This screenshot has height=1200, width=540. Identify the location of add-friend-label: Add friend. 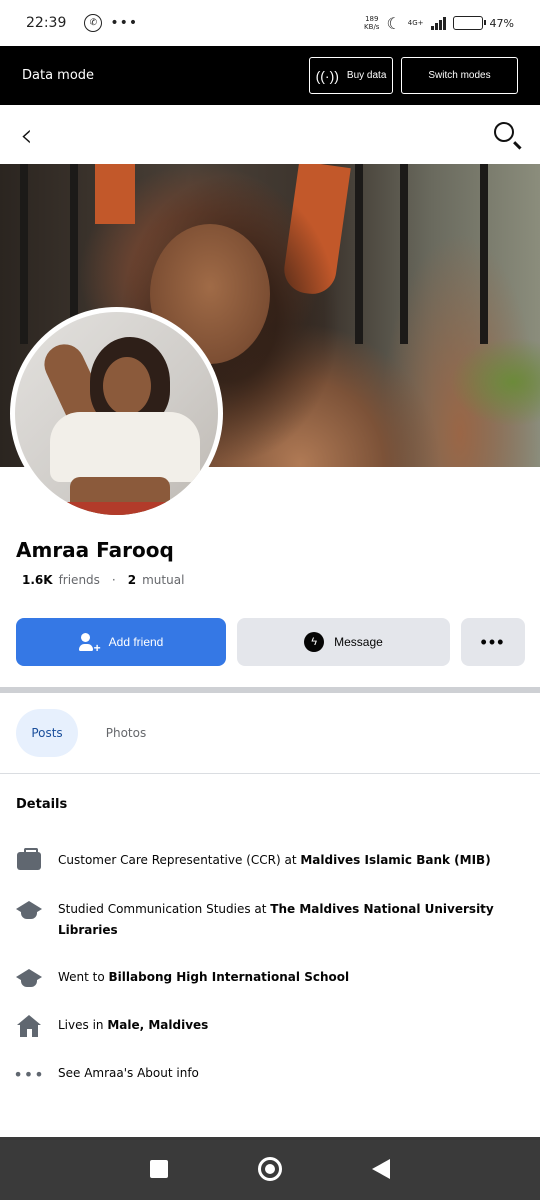
(136, 642).